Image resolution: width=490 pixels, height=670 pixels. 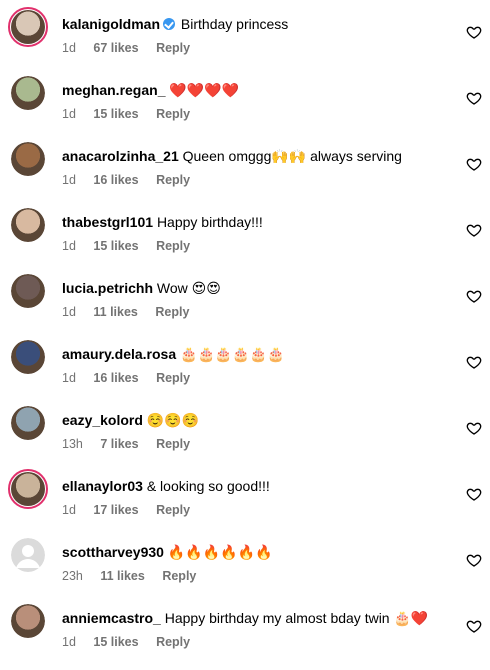 I want to click on comment-meta: 23h 11 likes Reply, so click(x=129, y=576).